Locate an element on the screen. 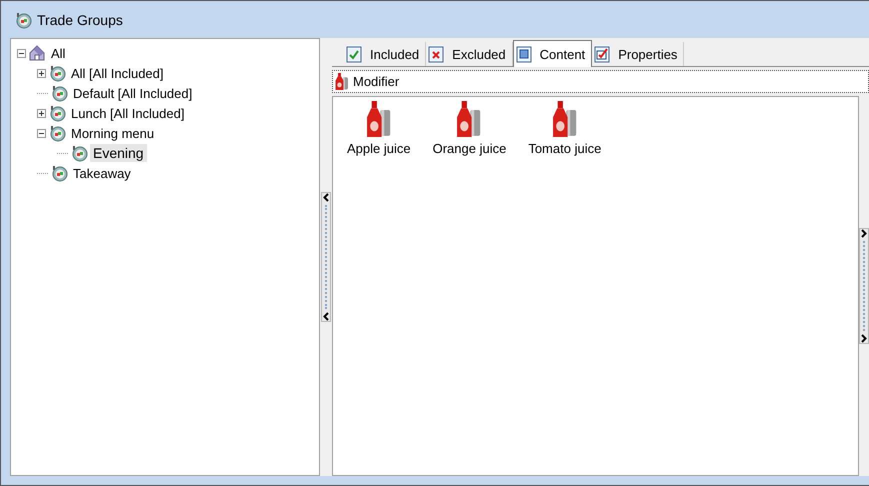  tree-item: Default [All Included] is located at coordinates (133, 93).